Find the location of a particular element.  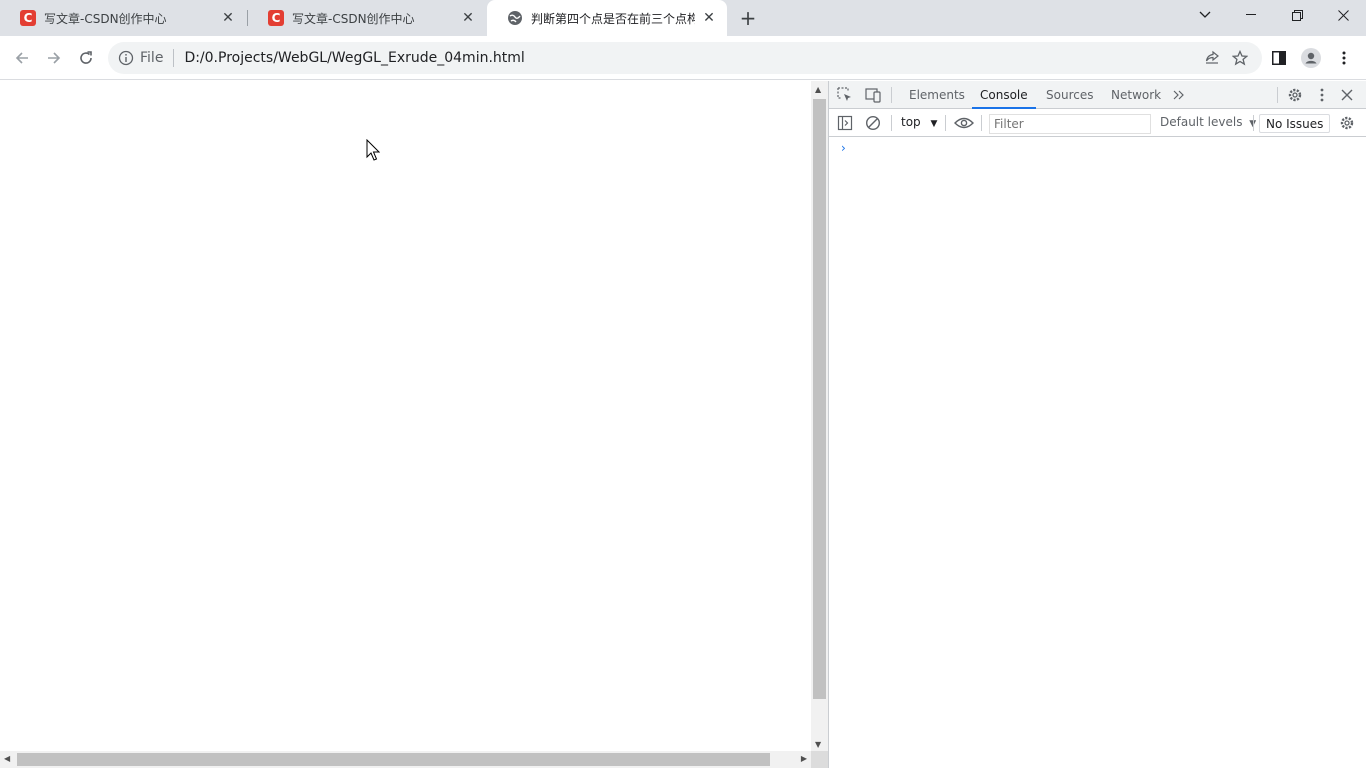

reload-button is located at coordinates (86, 58).